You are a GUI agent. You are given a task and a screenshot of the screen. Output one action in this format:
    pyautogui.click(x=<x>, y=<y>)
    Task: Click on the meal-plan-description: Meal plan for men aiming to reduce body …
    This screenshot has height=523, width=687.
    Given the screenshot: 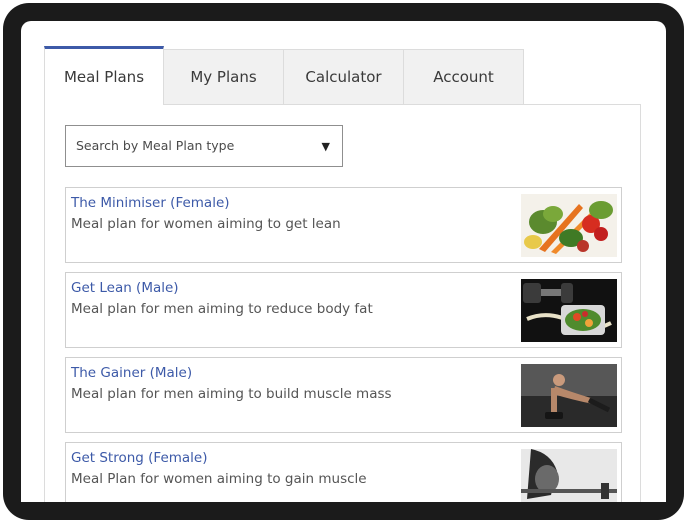 What is the action you would take?
    pyautogui.click(x=222, y=309)
    